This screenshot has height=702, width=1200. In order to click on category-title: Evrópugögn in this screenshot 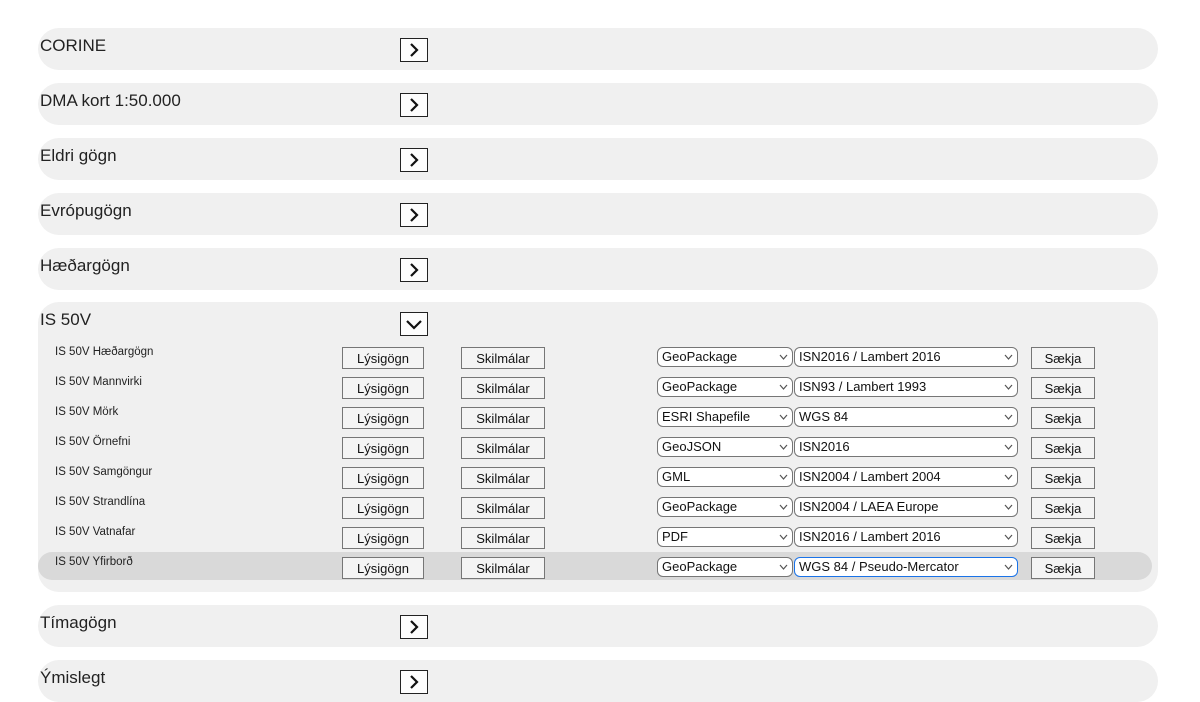, I will do `click(86, 210)`.